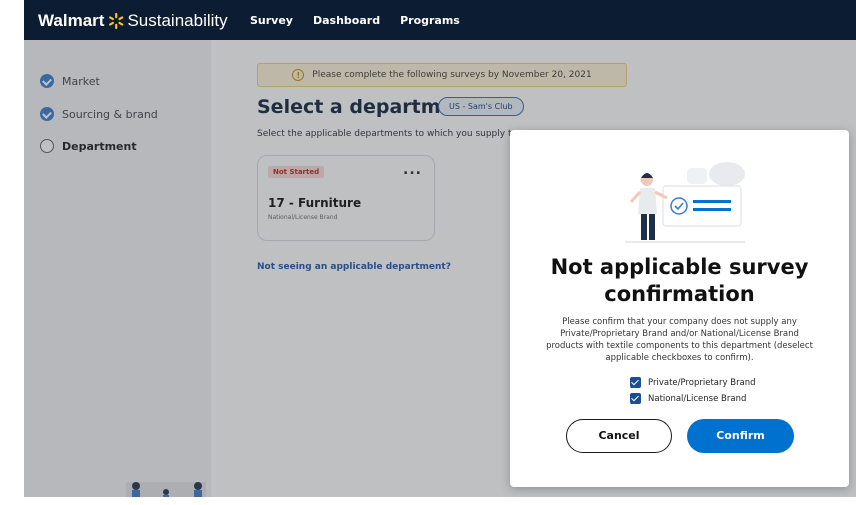 Image resolution: width=856 pixels, height=505 pixels. What do you see at coordinates (430, 20) in the screenshot?
I see `nav-programs: Programs` at bounding box center [430, 20].